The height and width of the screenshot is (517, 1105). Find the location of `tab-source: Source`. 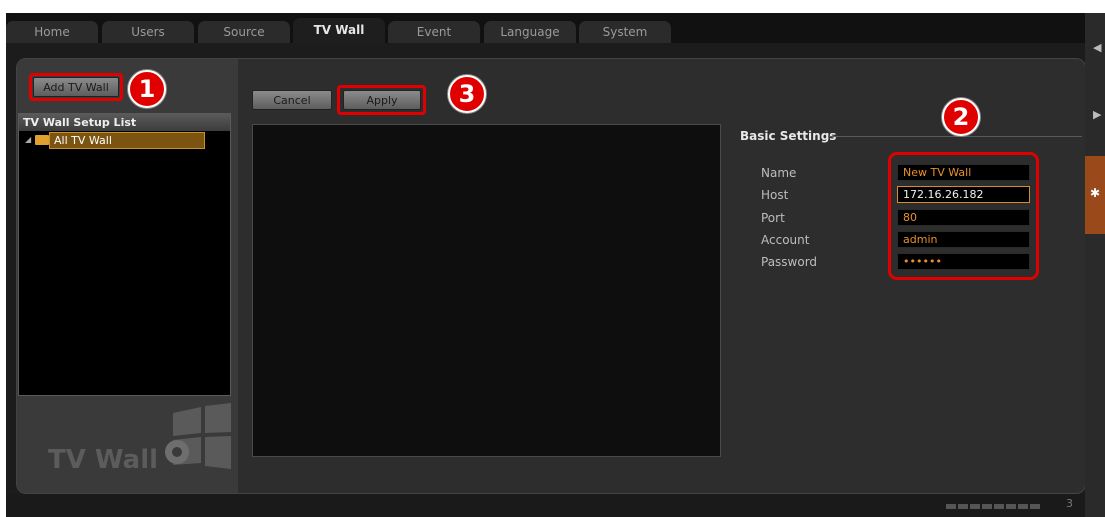

tab-source: Source is located at coordinates (244, 32).